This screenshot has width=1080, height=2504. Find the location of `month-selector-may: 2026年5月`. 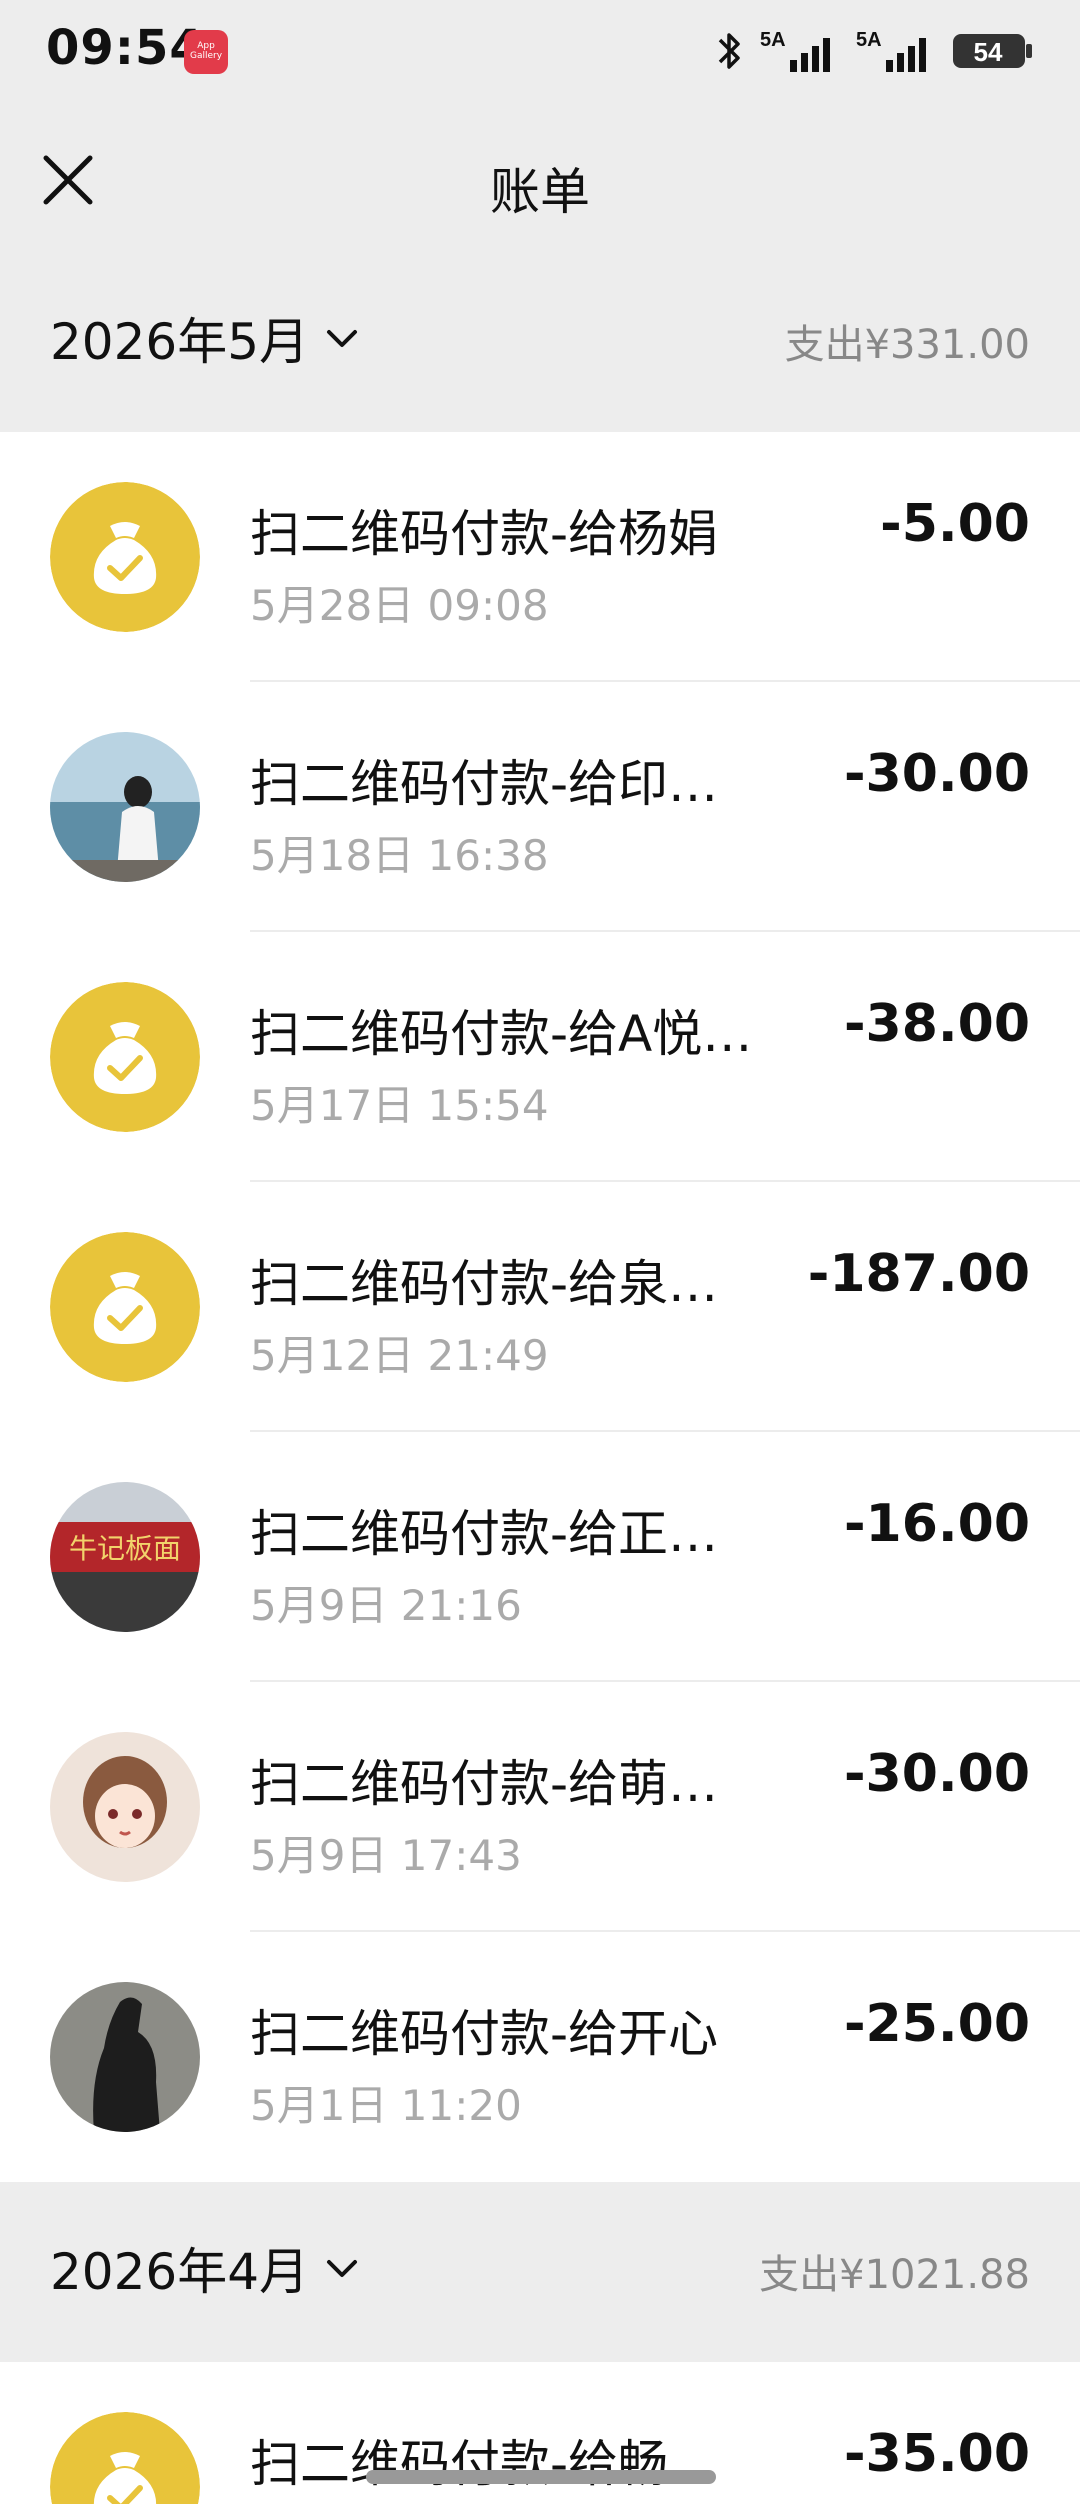

month-selector-may: 2026年5月 is located at coordinates (205, 338).